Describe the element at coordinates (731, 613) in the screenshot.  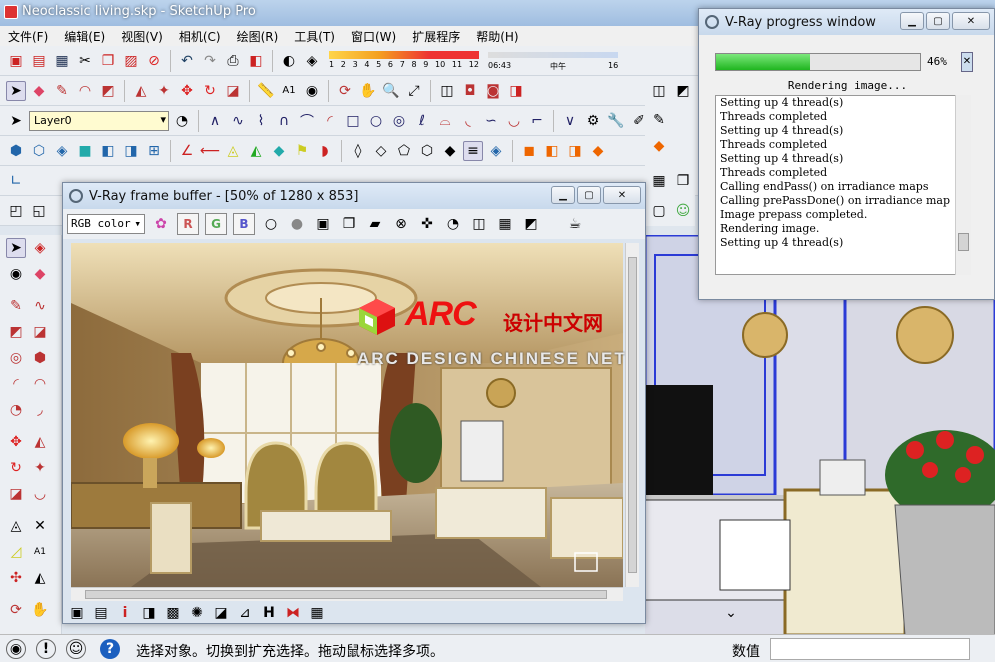
I see `expand-icon: ⌄` at that location.